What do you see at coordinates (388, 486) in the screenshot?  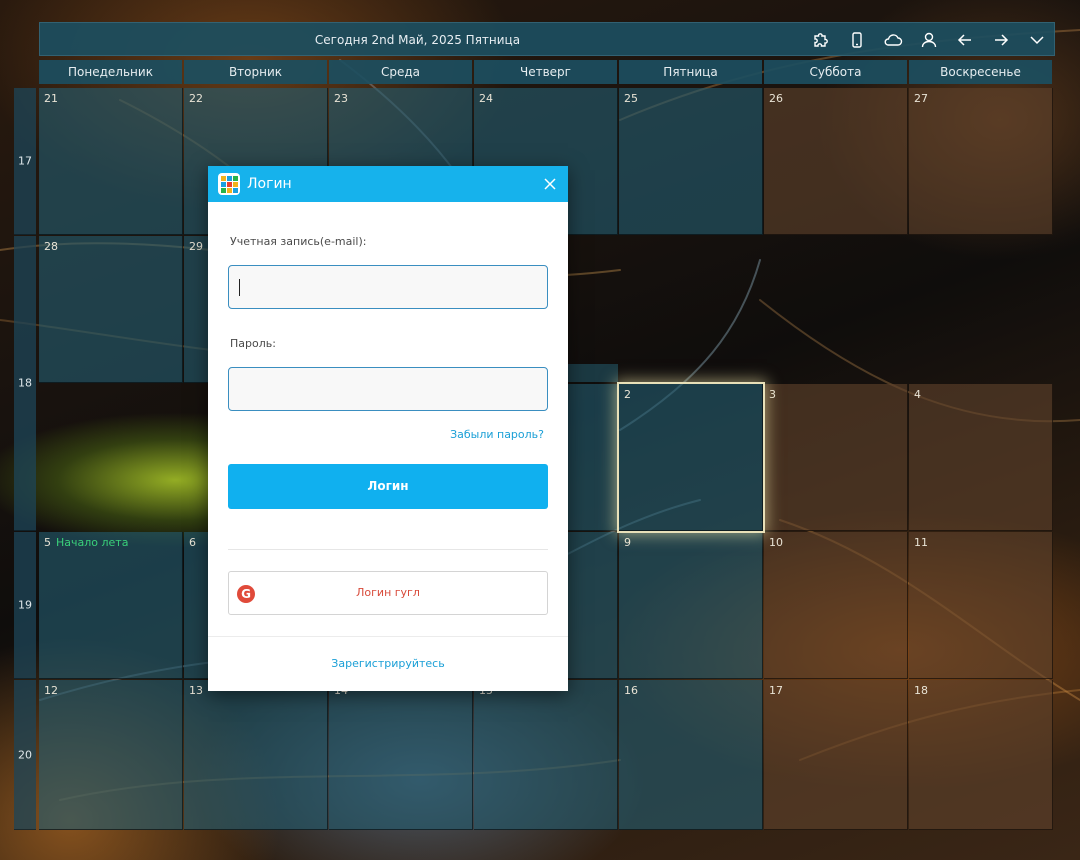 I see `login-button: Логин` at bounding box center [388, 486].